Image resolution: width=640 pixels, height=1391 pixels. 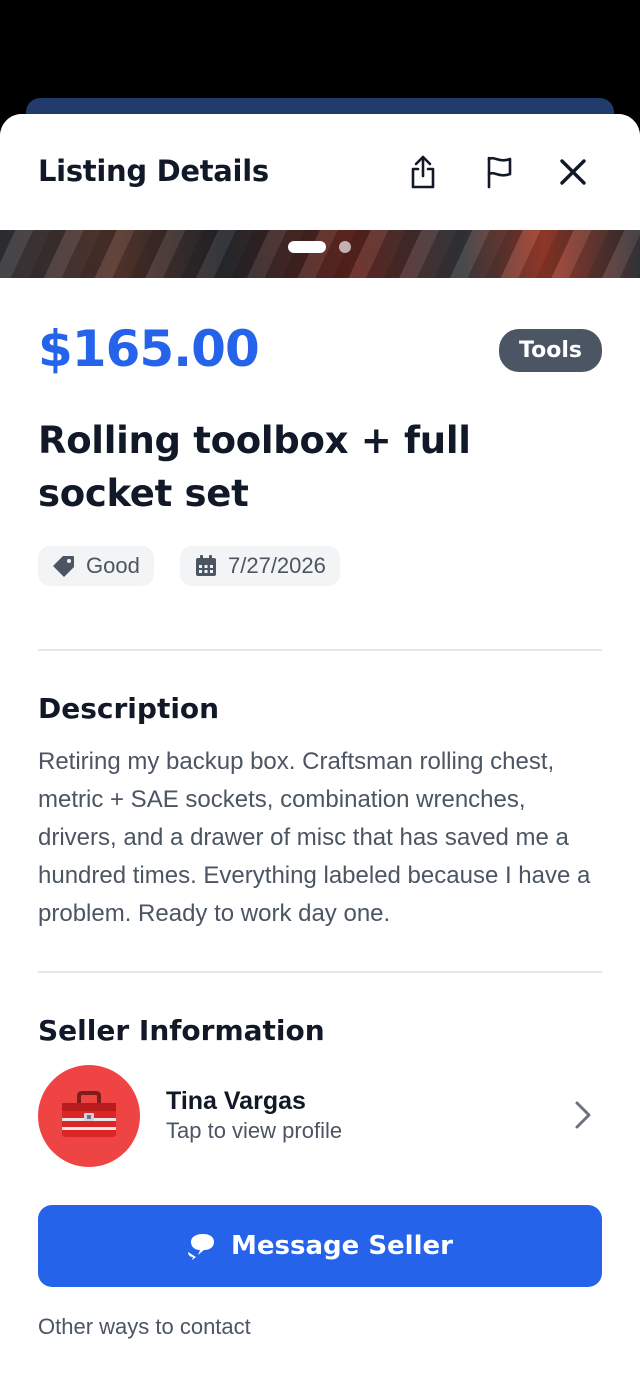 I want to click on seller-avatar, so click(x=89, y=1116).